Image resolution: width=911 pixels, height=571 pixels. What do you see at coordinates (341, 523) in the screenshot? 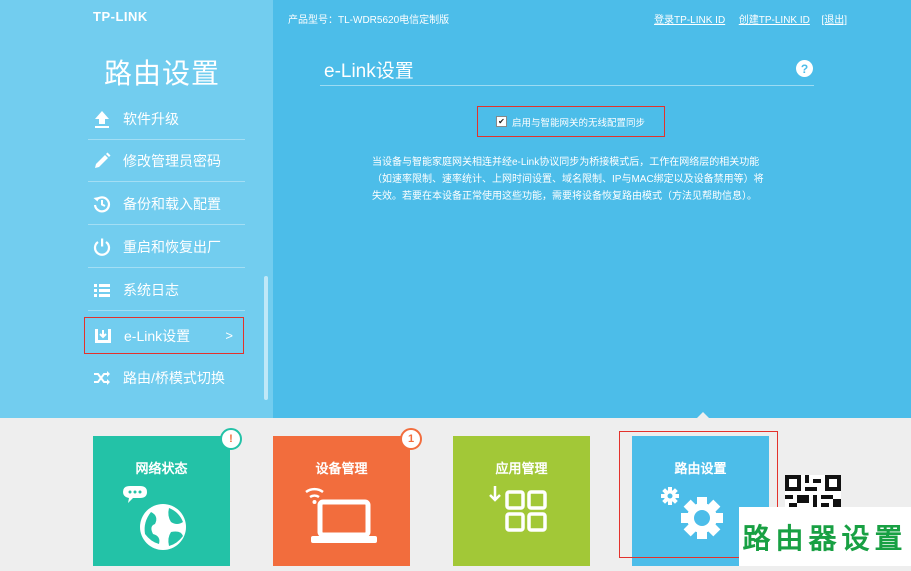
I see `laptop-wifi-icon` at bounding box center [341, 523].